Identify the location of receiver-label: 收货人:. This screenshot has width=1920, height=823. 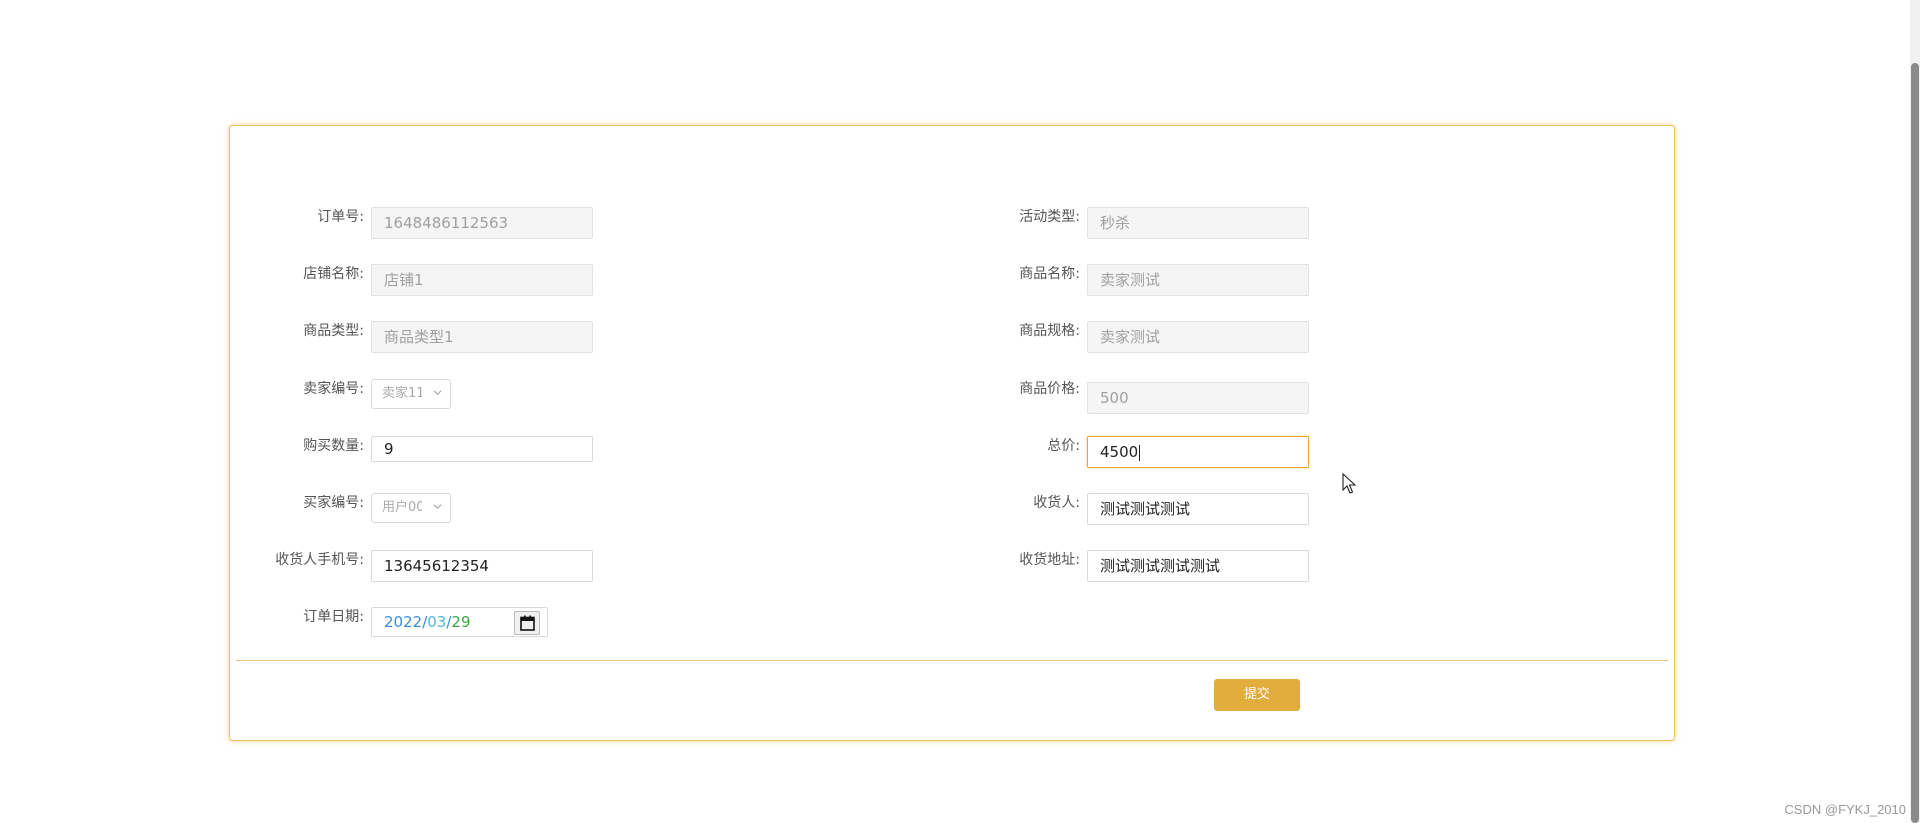
(1056, 503).